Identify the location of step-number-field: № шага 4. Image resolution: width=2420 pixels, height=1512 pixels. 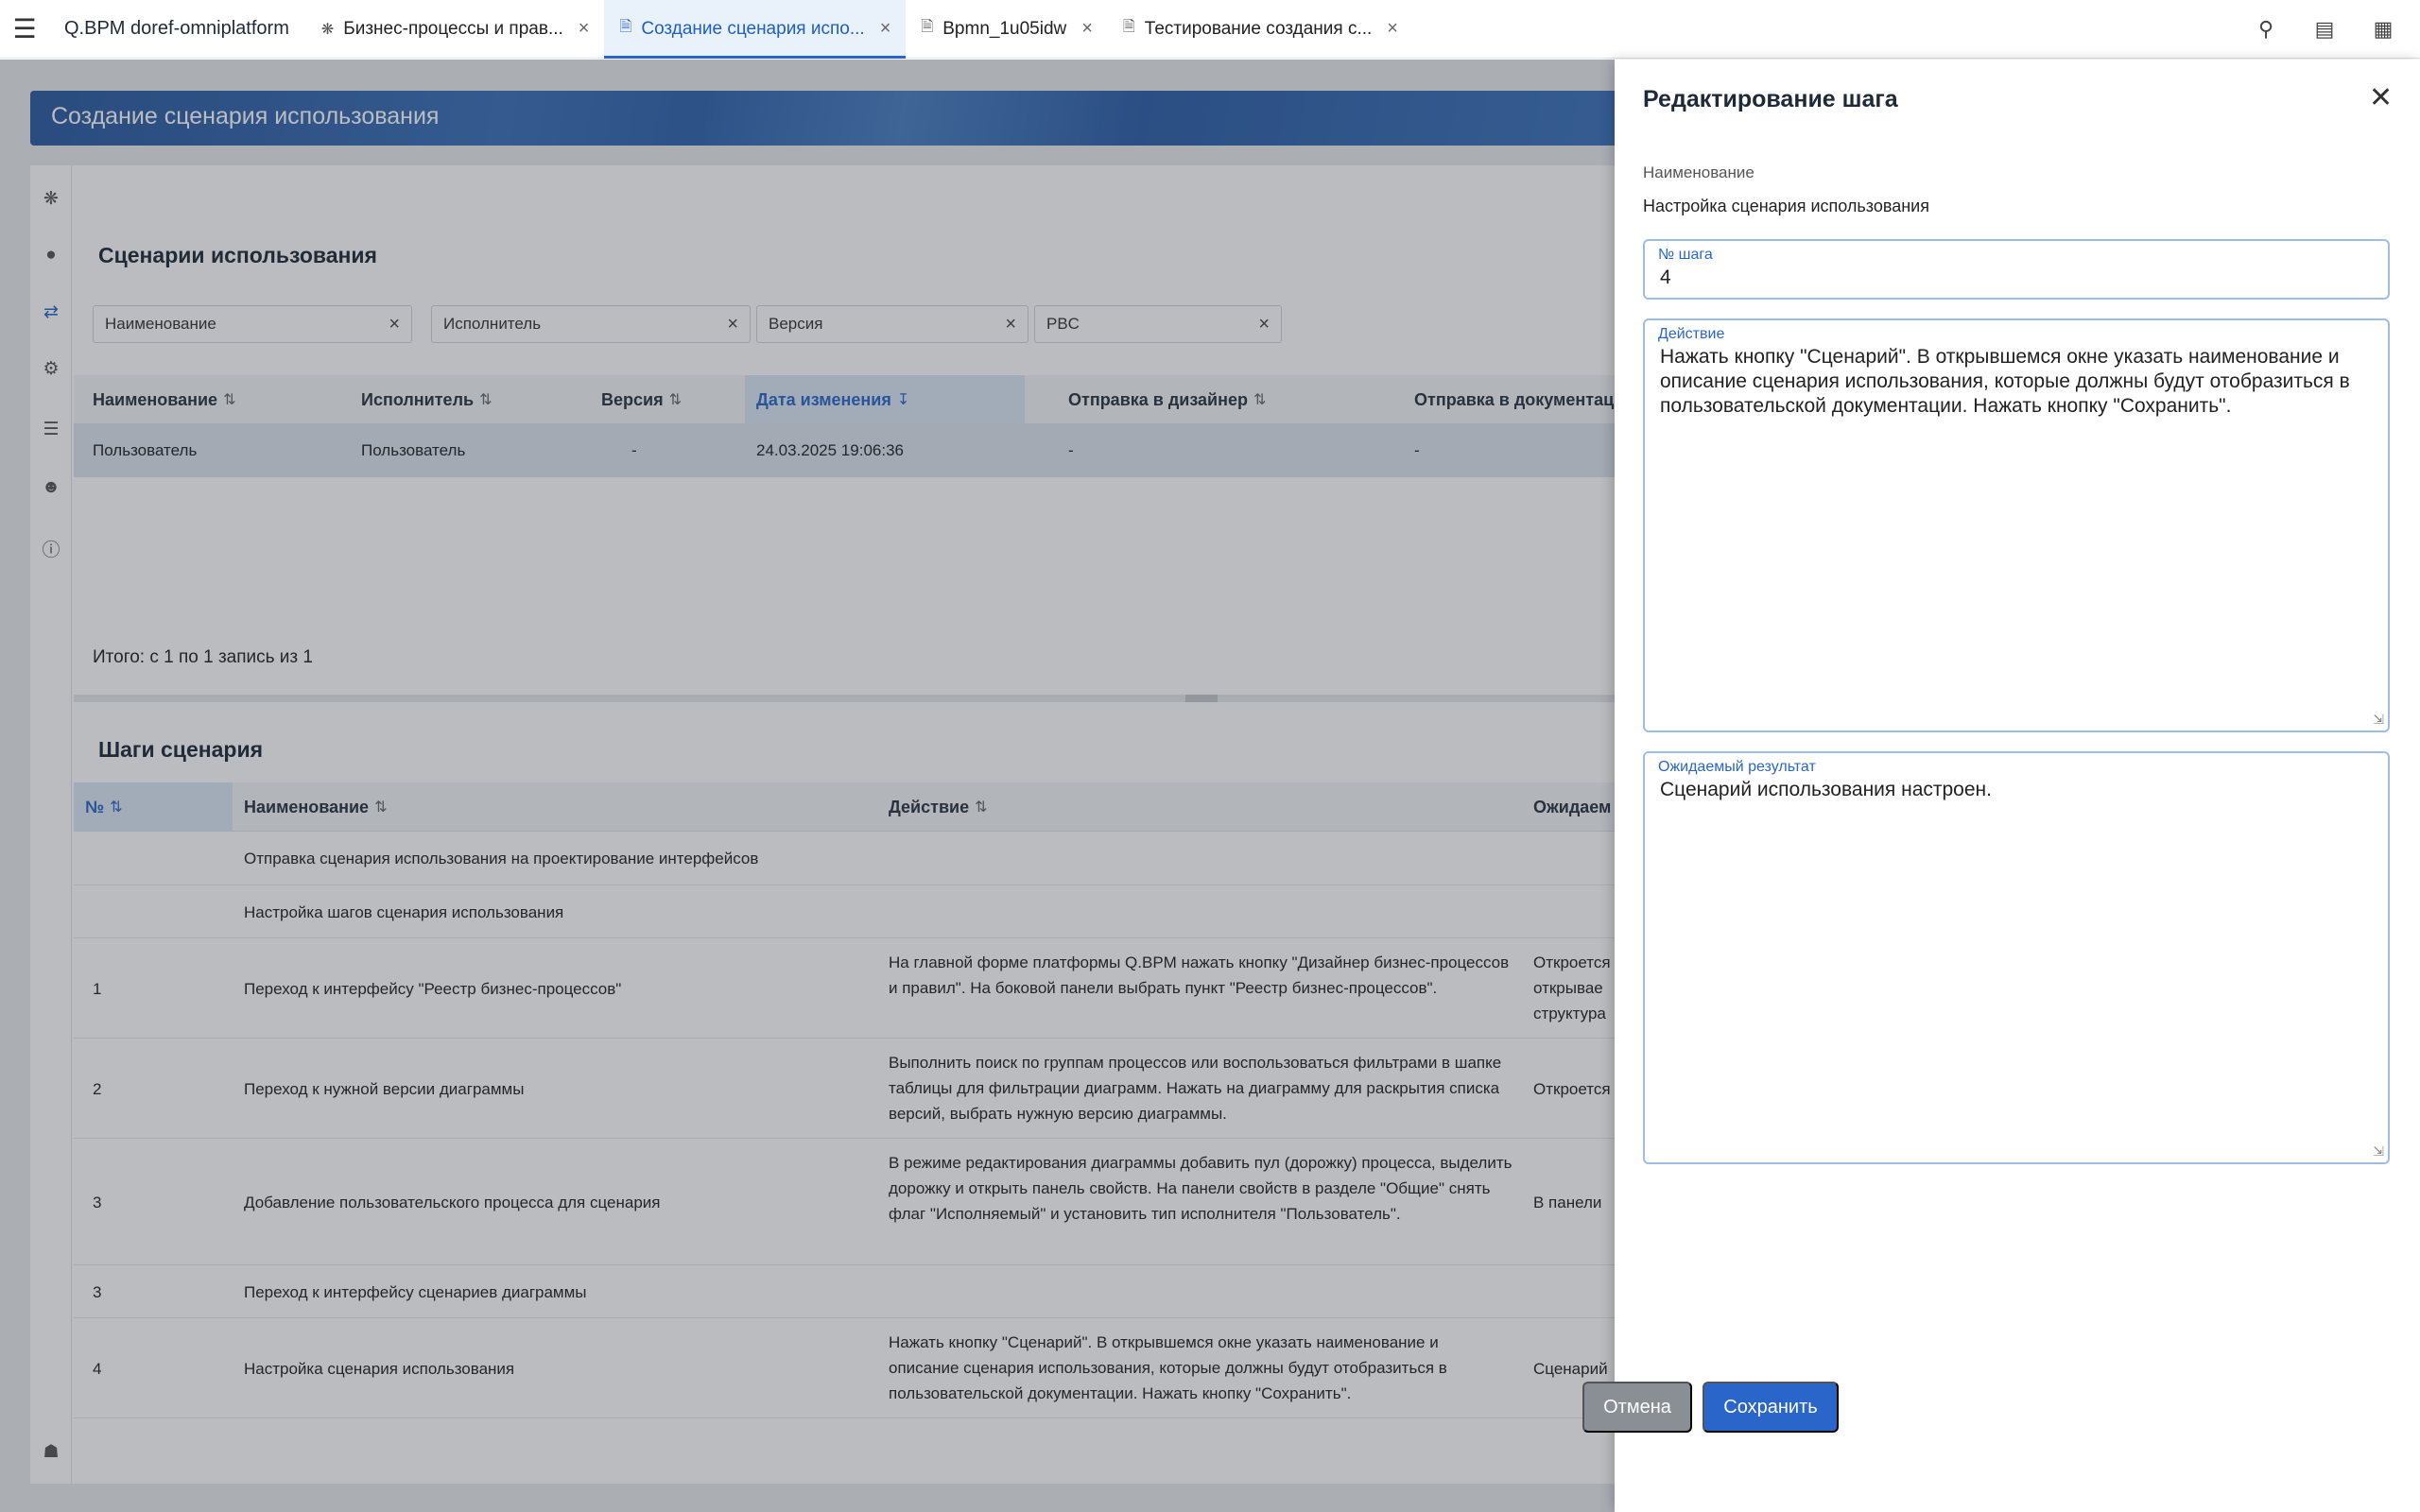
(2017, 269).